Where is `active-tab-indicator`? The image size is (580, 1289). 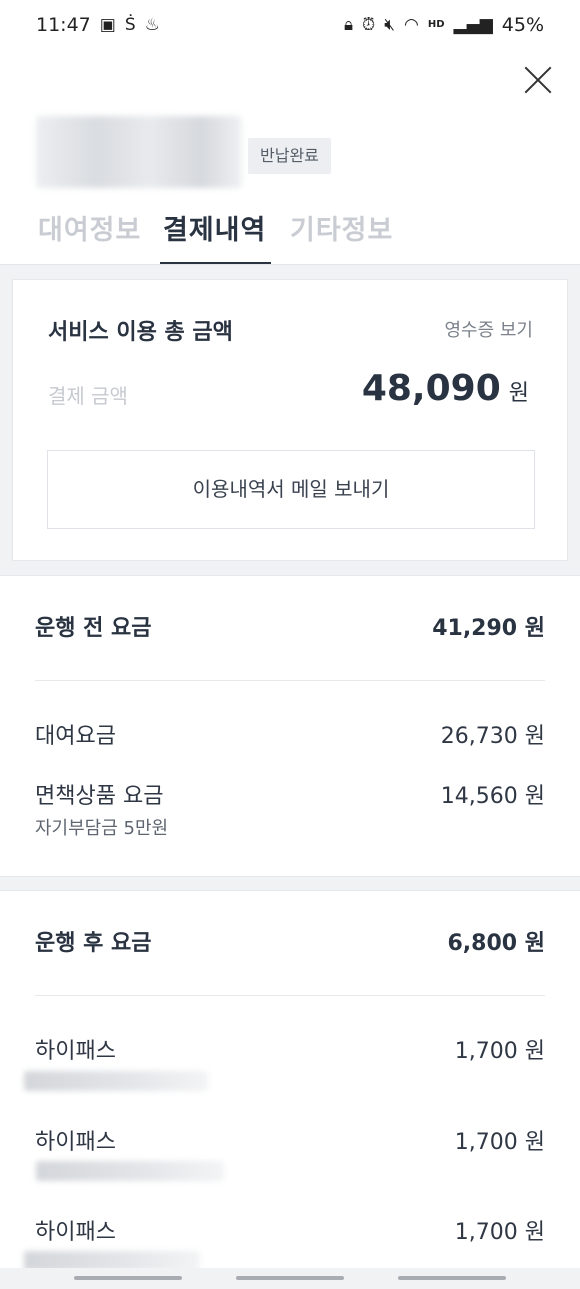 active-tab-indicator is located at coordinates (215, 263).